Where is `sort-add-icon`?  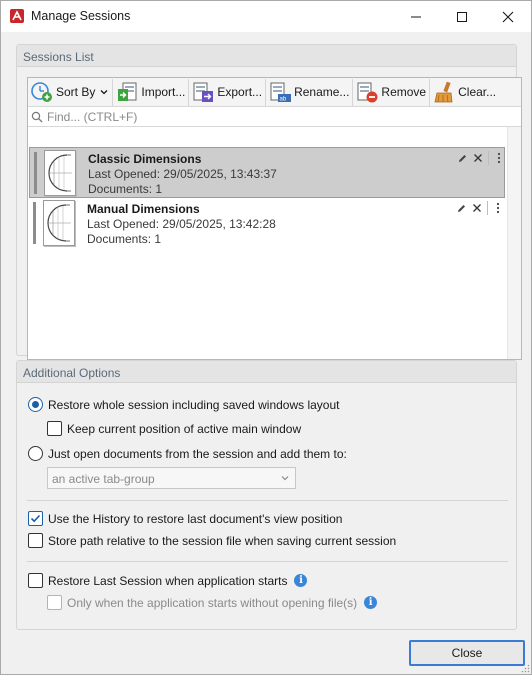 sort-add-icon is located at coordinates (42, 92).